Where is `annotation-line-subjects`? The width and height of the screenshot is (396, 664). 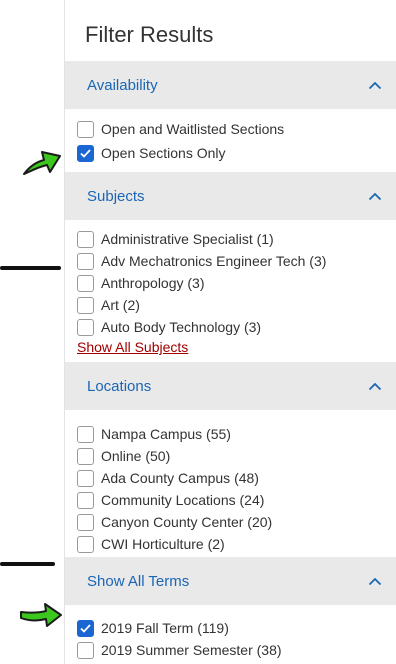 annotation-line-subjects is located at coordinates (30, 268).